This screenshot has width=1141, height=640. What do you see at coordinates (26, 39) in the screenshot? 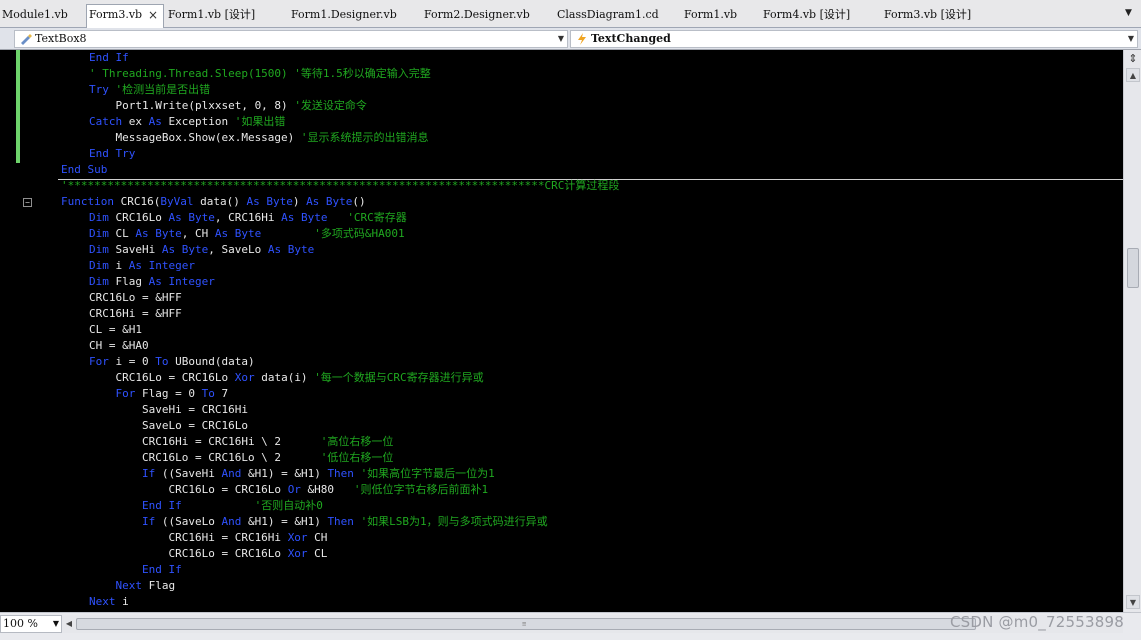
I see `textbox-object-icon` at bounding box center [26, 39].